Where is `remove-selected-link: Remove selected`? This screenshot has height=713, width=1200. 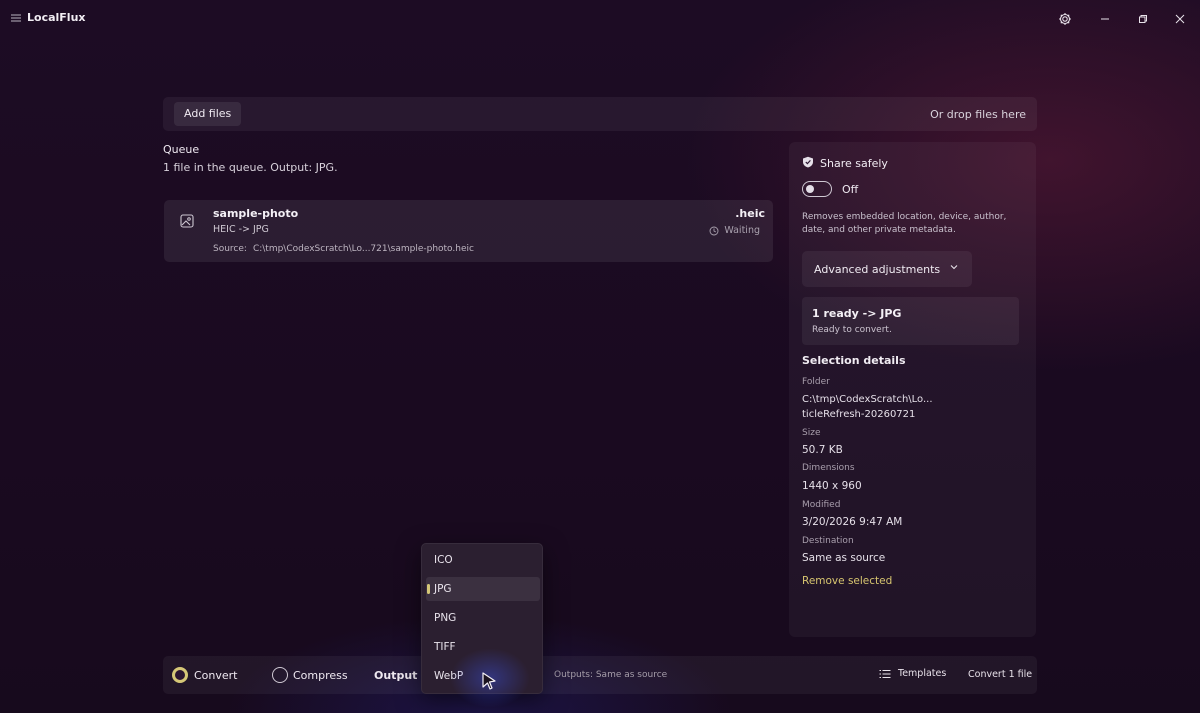 remove-selected-link: Remove selected is located at coordinates (847, 581).